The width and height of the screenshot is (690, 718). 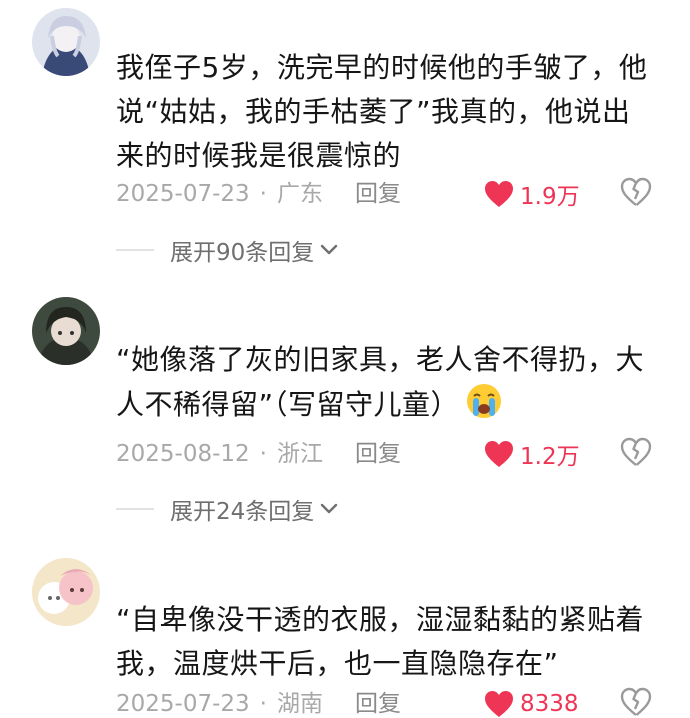 I want to click on like-count: 8338, so click(x=549, y=704).